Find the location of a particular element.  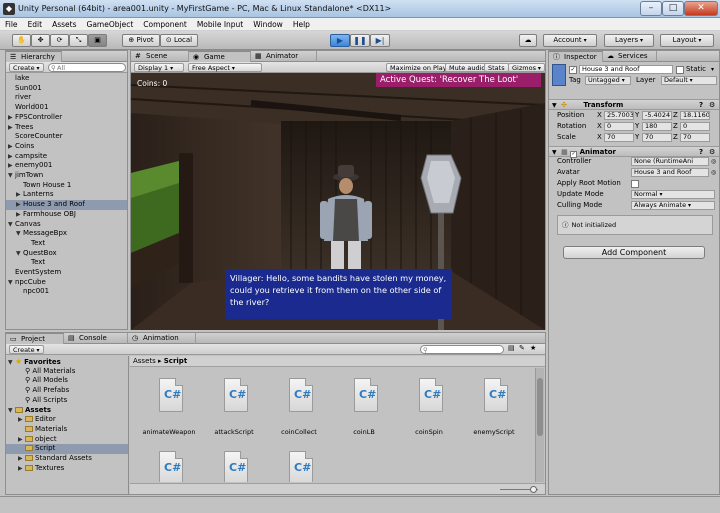

hierarchy-item: ▼ Canvas is located at coordinates (66, 225).